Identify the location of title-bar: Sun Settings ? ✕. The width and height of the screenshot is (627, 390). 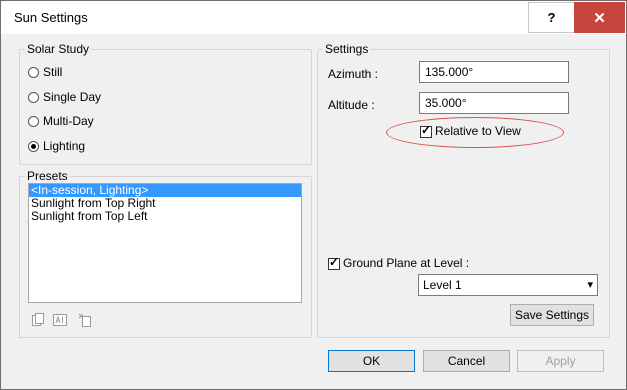
(313, 17).